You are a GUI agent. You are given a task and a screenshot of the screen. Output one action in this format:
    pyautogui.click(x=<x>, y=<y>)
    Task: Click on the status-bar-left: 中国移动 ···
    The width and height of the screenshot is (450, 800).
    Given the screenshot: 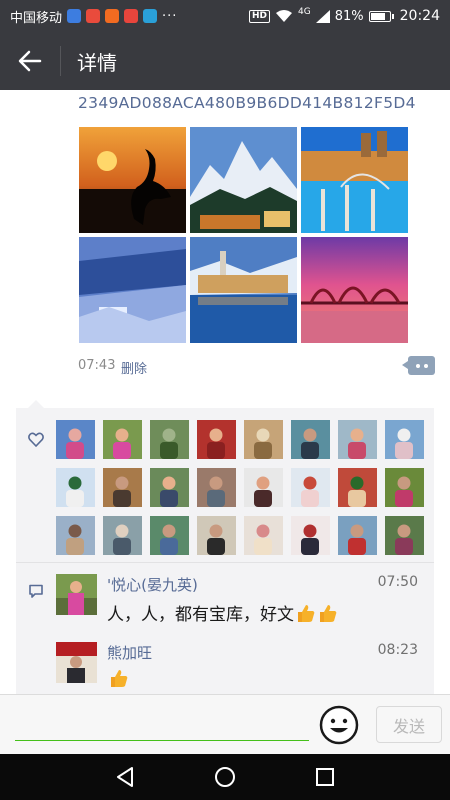 What is the action you would take?
    pyautogui.click(x=93, y=16)
    